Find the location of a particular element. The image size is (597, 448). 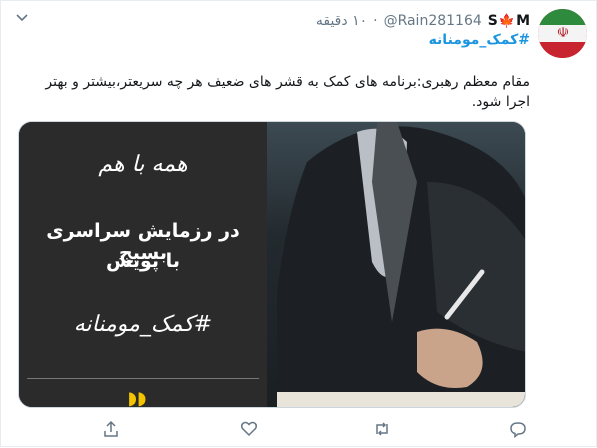

poster-line-4: #کمک_مومنانه is located at coordinates (143, 324).